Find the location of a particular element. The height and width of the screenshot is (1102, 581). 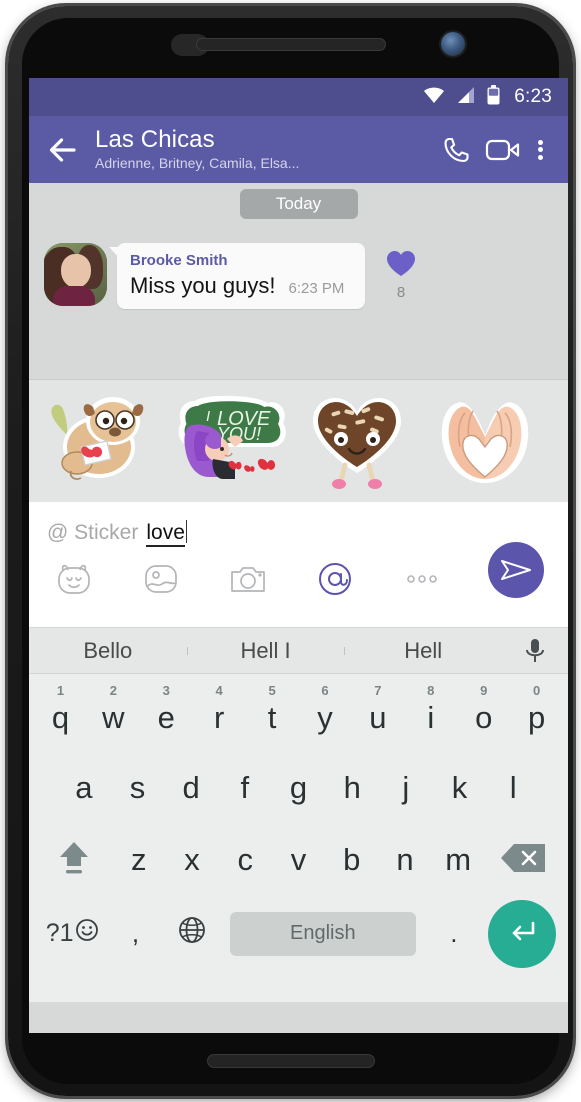

shift-icon is located at coordinates (74, 860).